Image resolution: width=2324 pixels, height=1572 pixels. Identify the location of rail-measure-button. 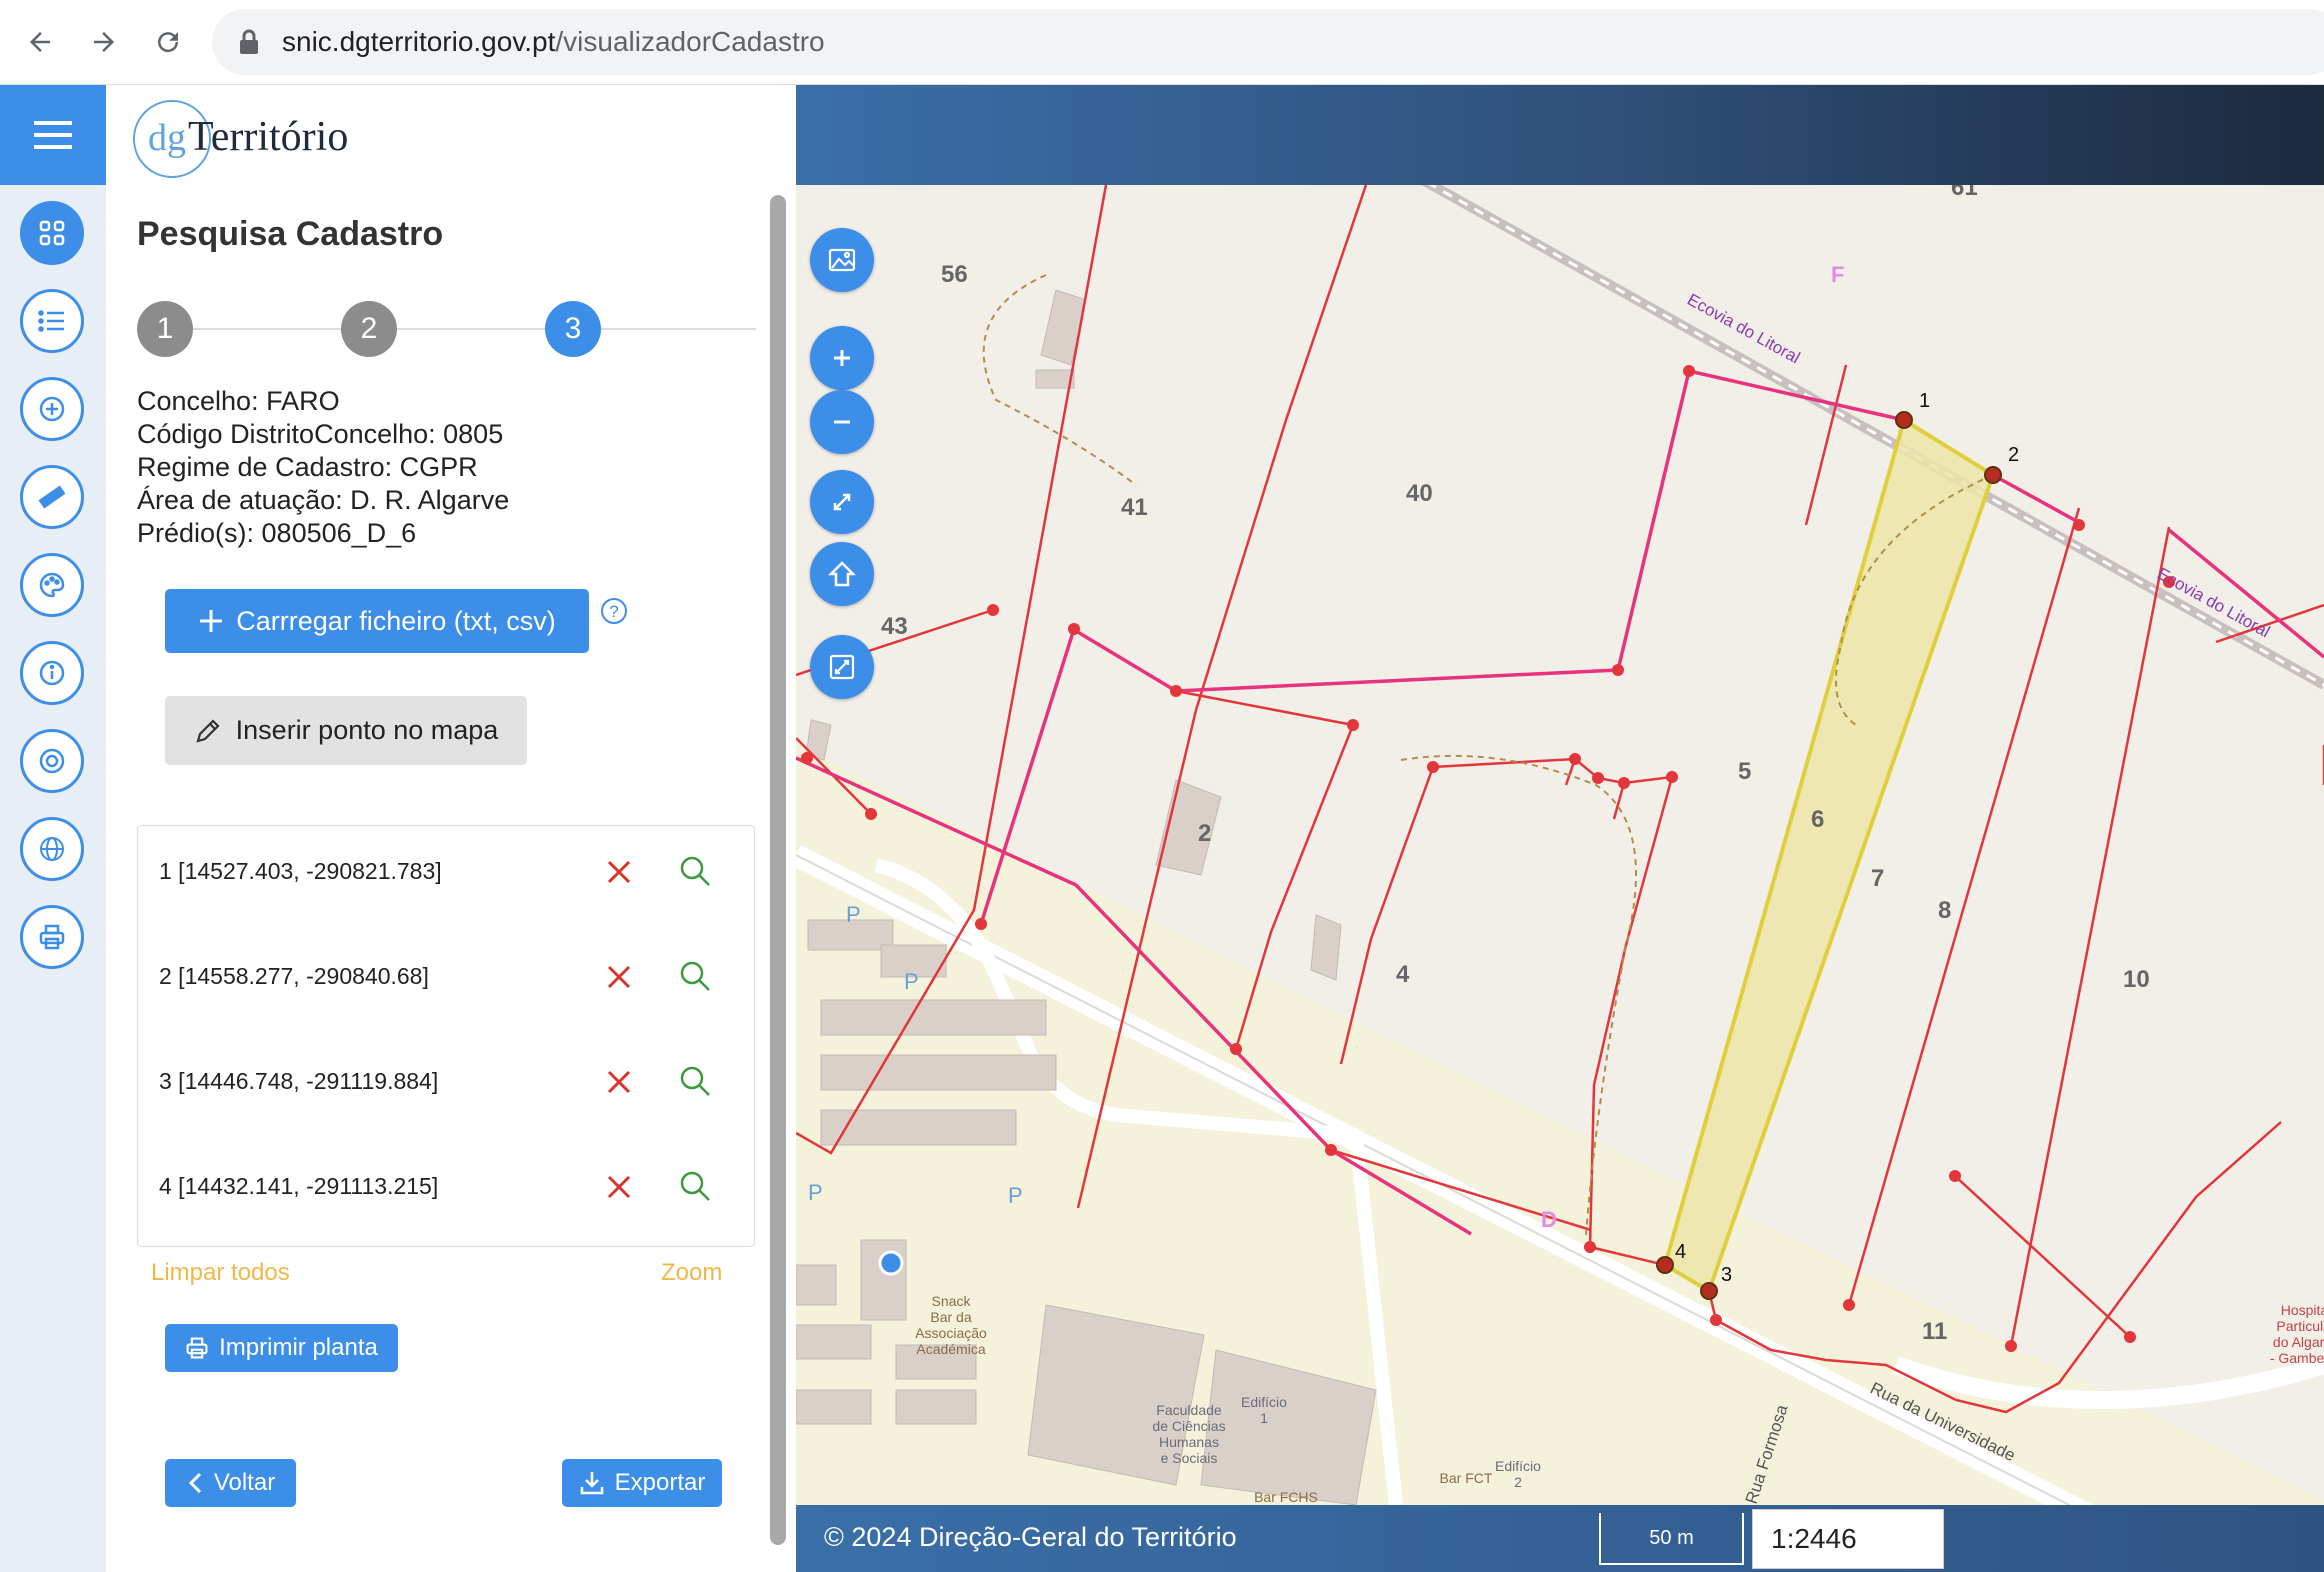
(52, 497).